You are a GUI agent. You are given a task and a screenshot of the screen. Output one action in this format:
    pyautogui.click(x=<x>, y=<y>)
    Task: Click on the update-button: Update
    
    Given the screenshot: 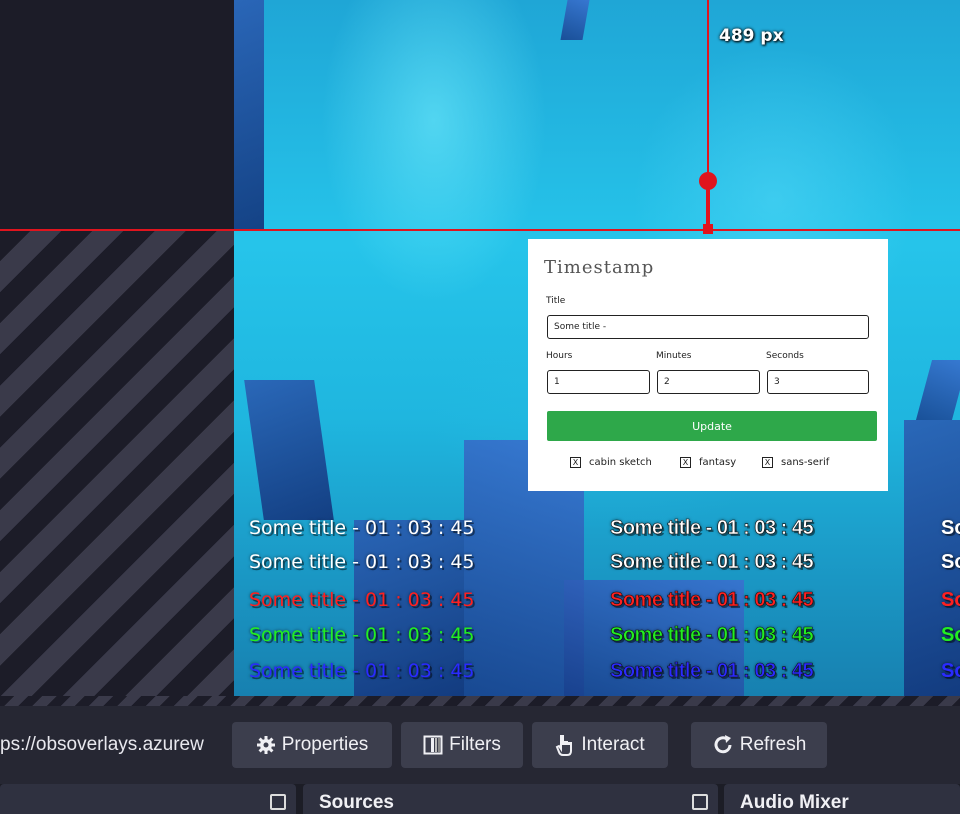 What is the action you would take?
    pyautogui.click(x=712, y=426)
    